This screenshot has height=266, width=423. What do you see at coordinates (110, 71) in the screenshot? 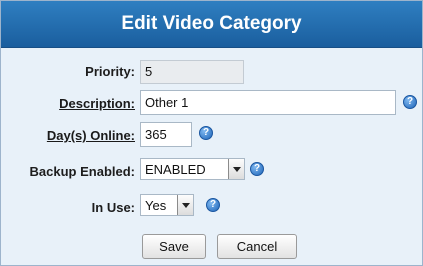
I see `priority-label: Priority:` at bounding box center [110, 71].